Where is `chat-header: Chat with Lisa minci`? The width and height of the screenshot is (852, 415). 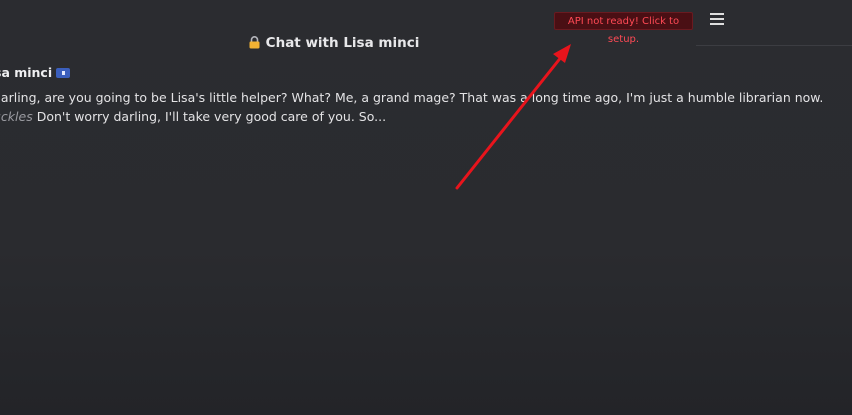 chat-header: Chat with Lisa minci is located at coordinates (334, 44).